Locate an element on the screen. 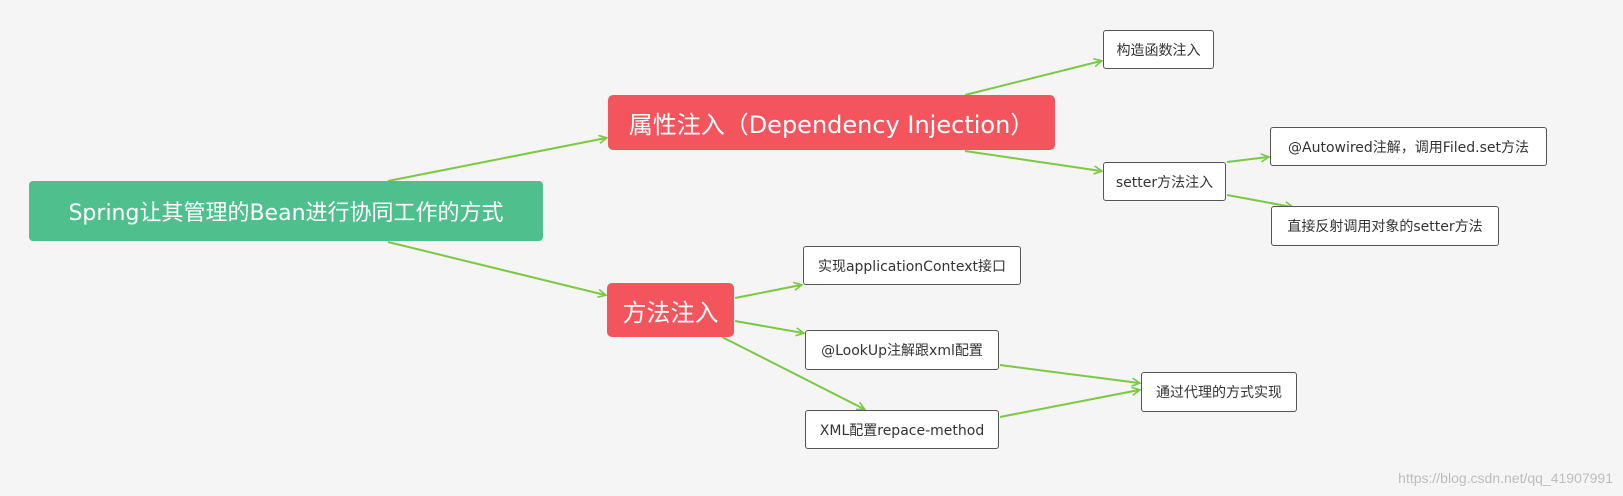 This screenshot has height=496, width=1623. branch-node-label: 属性注入（Dependency Injection） is located at coordinates (831, 125).